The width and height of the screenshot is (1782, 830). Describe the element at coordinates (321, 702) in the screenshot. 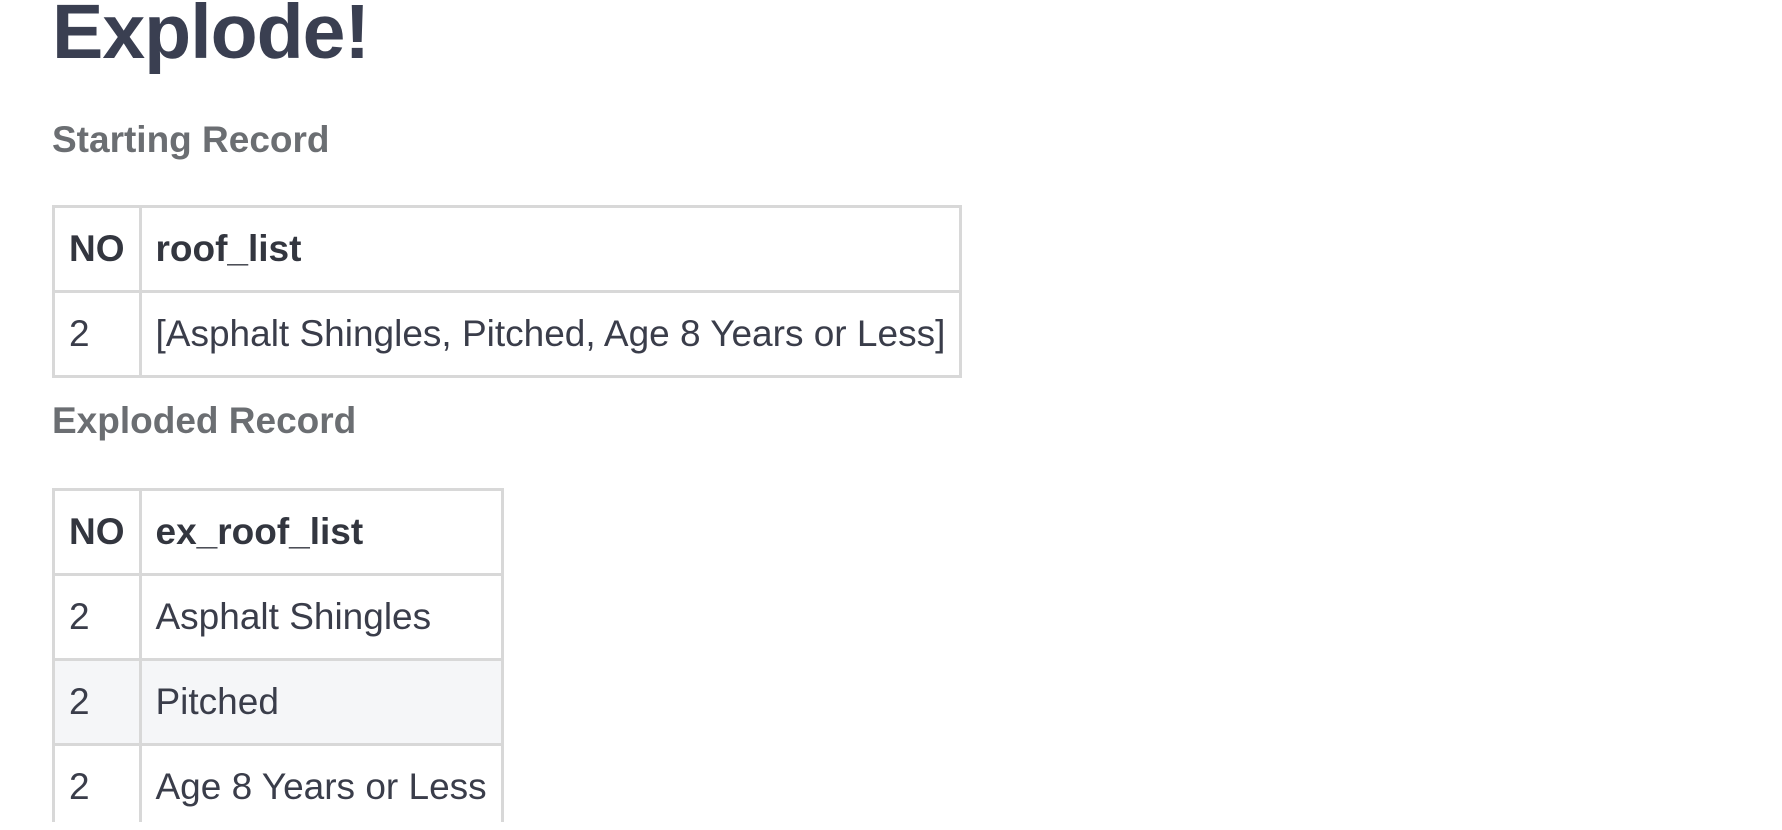

I see `cell-ex-roof-list: Pitched` at that location.